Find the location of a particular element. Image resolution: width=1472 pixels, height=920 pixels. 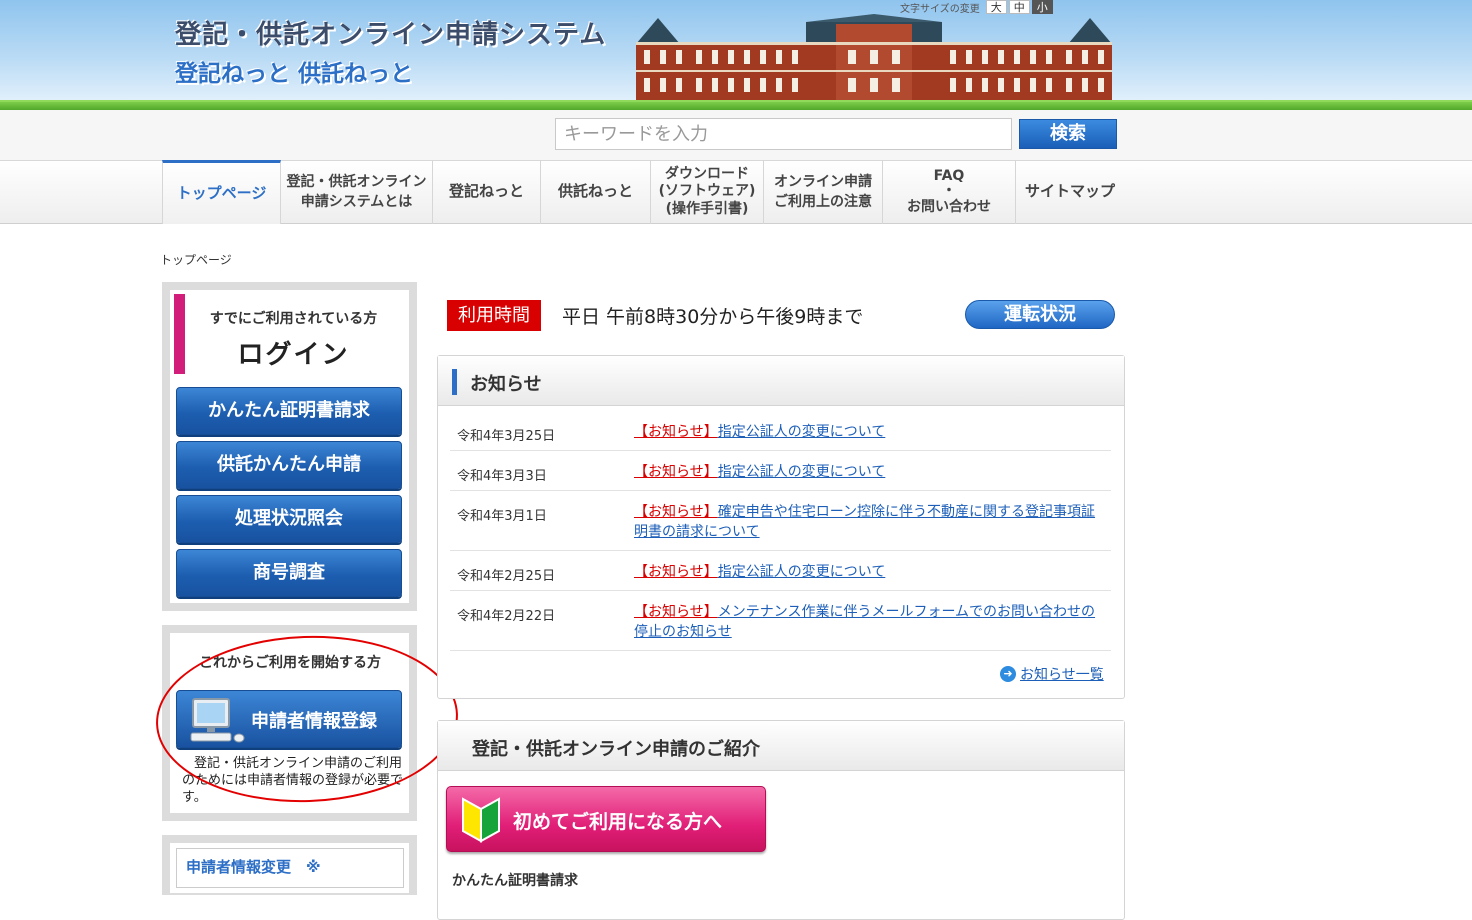

grass-strip is located at coordinates (736, 105).